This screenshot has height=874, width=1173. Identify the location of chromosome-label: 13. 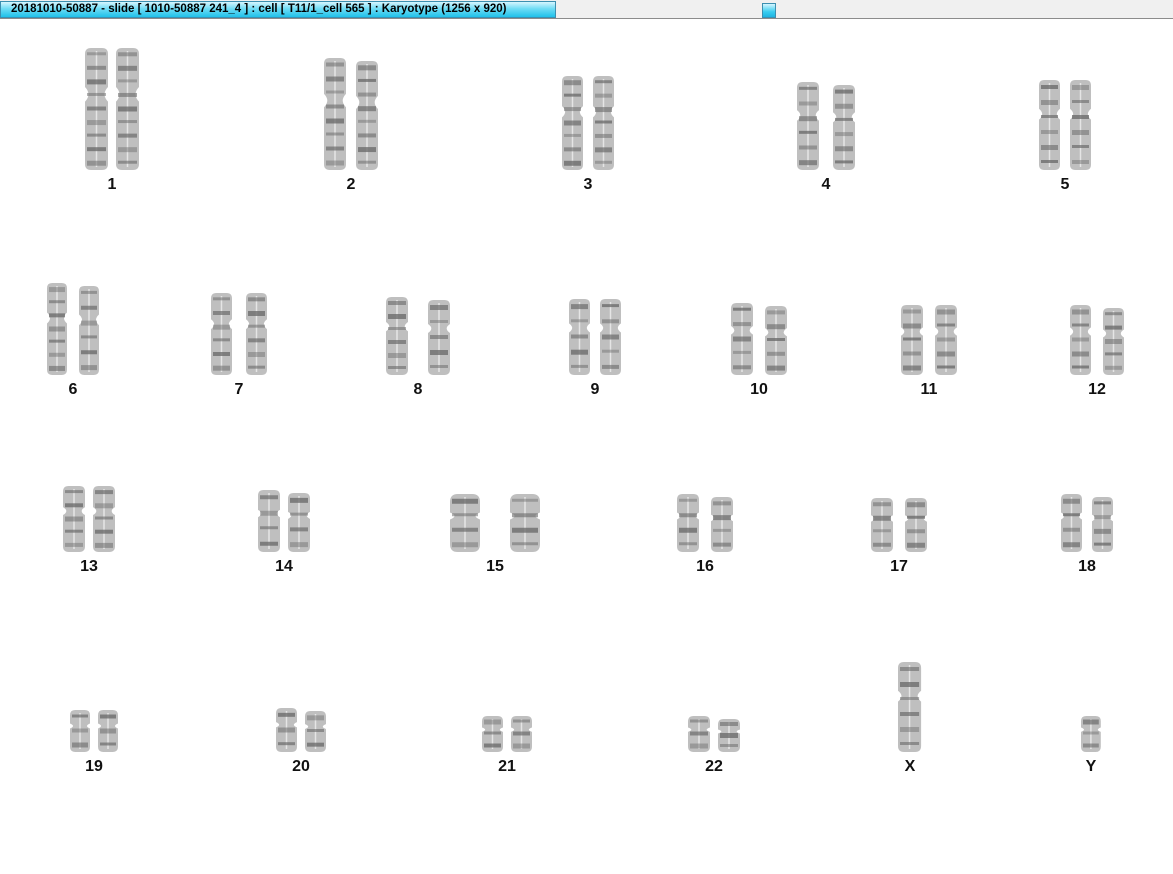
(89, 566).